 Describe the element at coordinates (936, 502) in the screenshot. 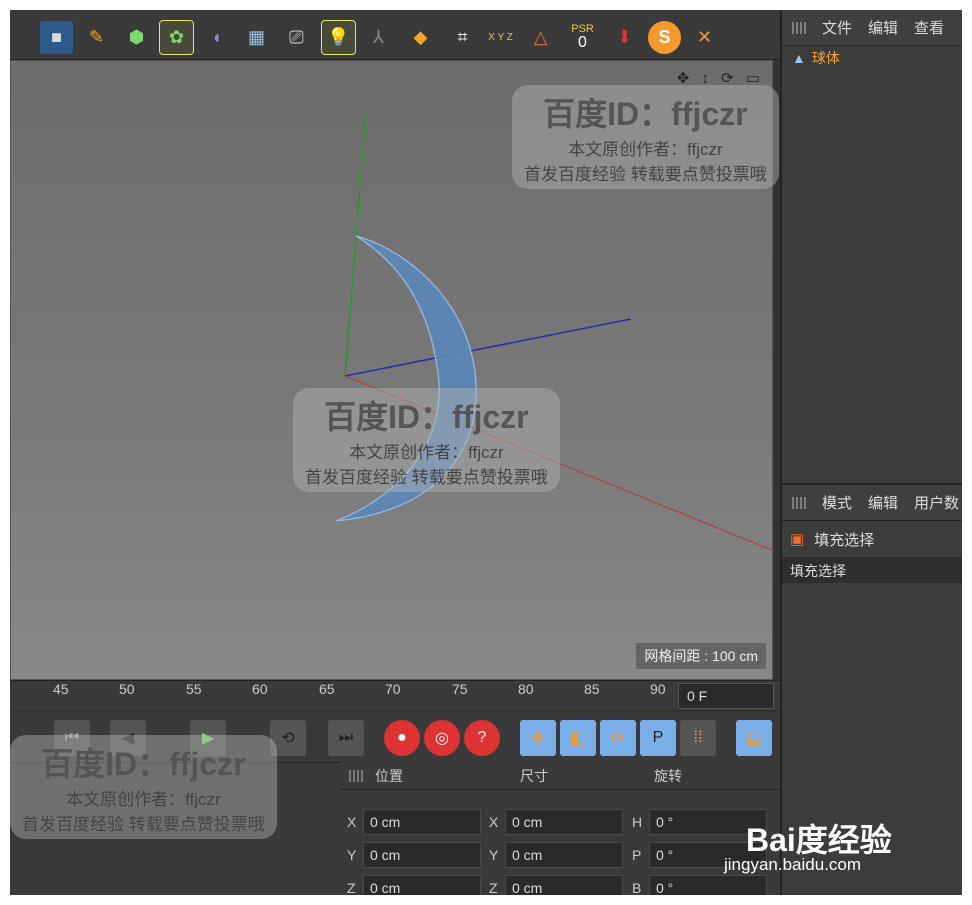

I see `menu-user-data: 用户数` at that location.